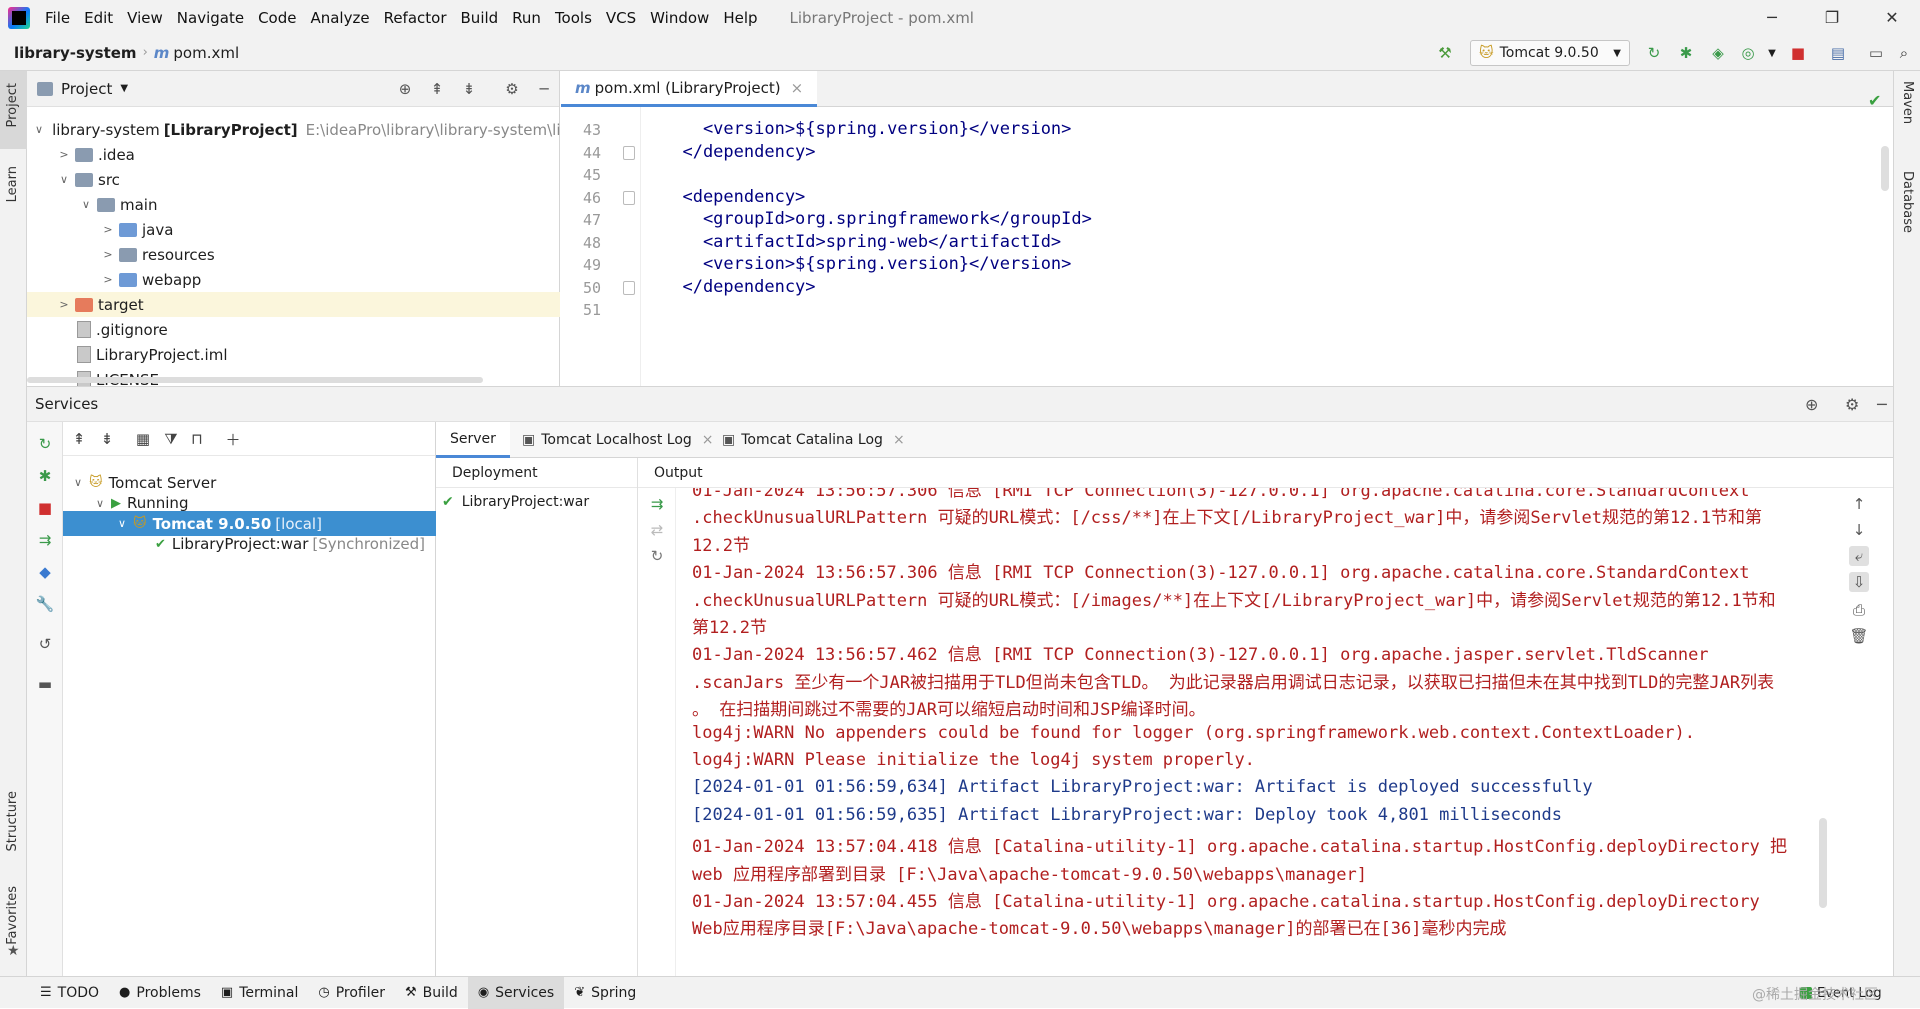 The width and height of the screenshot is (1920, 1009). What do you see at coordinates (86, 89) in the screenshot?
I see `project-view-select: Project` at bounding box center [86, 89].